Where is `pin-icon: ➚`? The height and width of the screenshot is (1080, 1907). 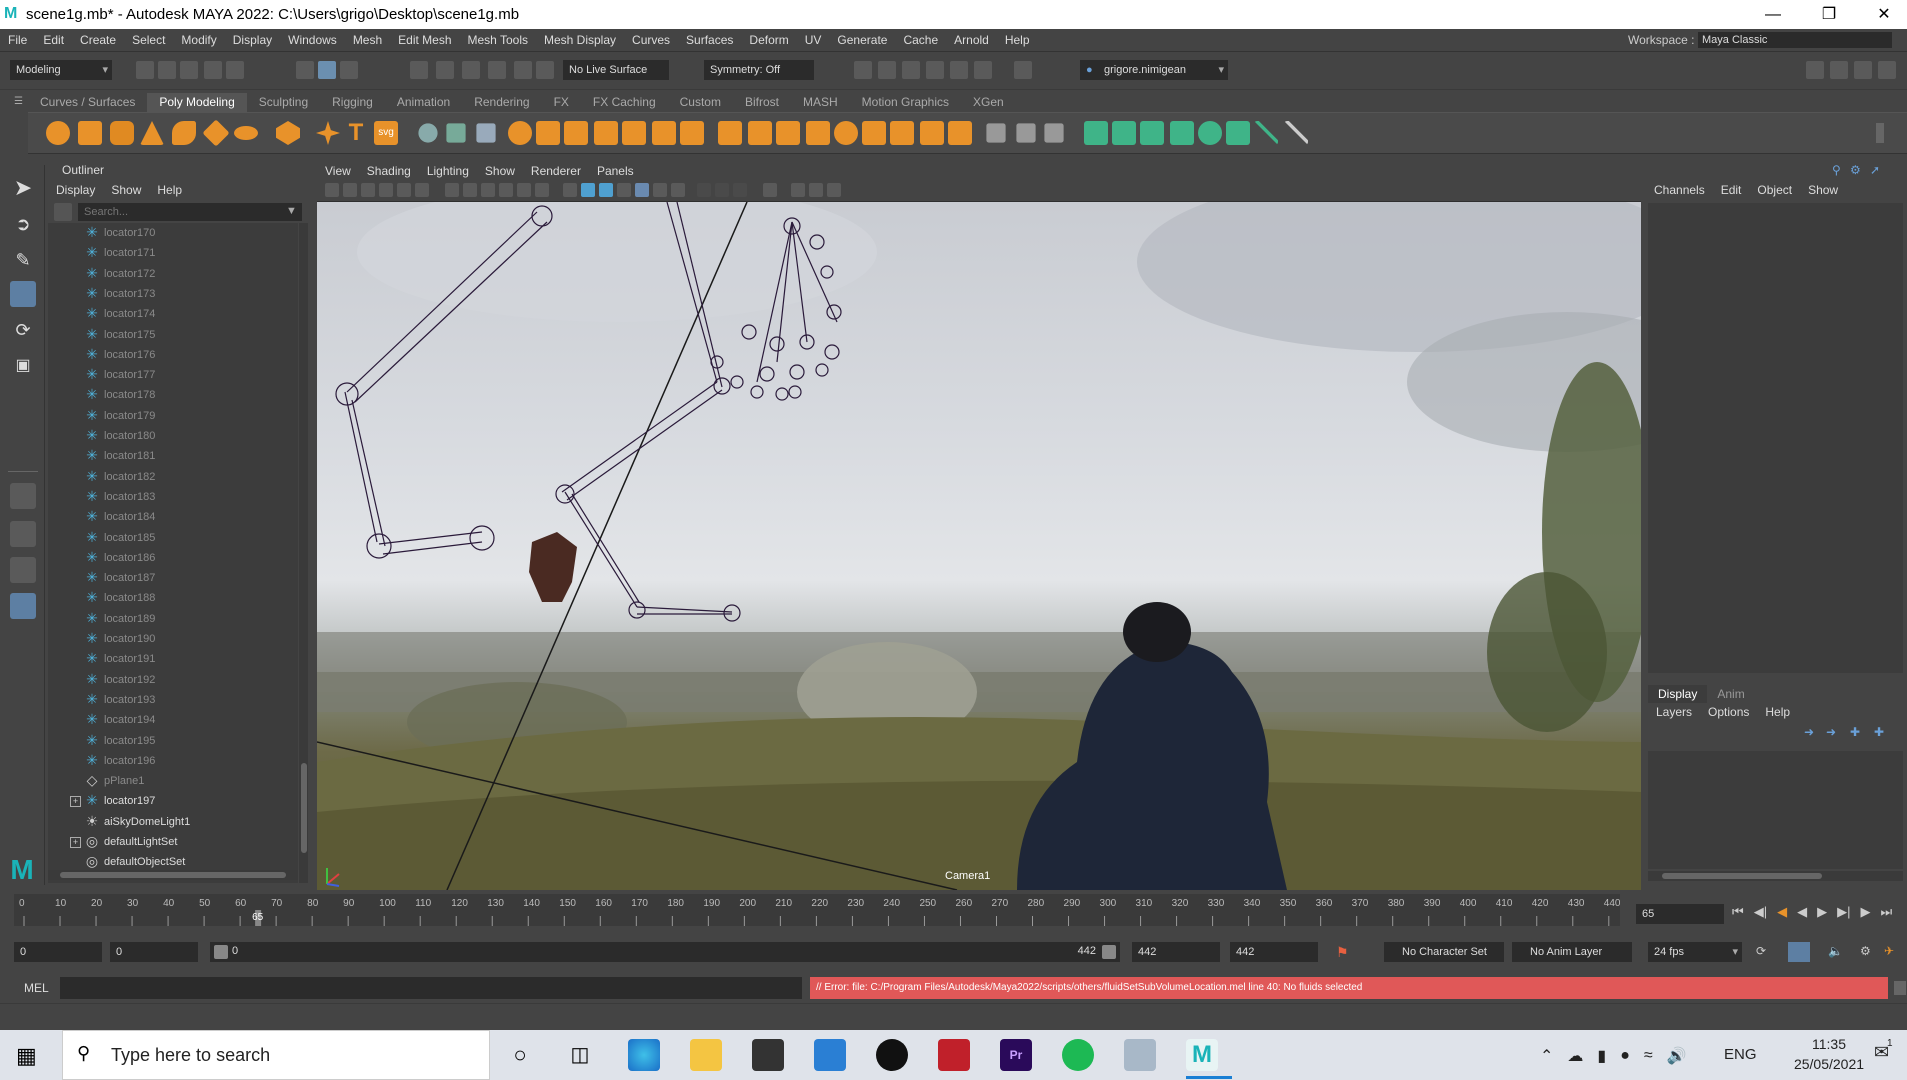 pin-icon: ➚ is located at coordinates (1877, 170).